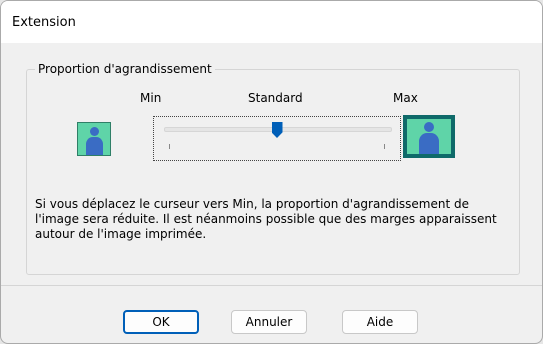 Image resolution: width=543 pixels, height=344 pixels. What do you see at coordinates (271, 285) in the screenshot?
I see `footer-divider` at bounding box center [271, 285].